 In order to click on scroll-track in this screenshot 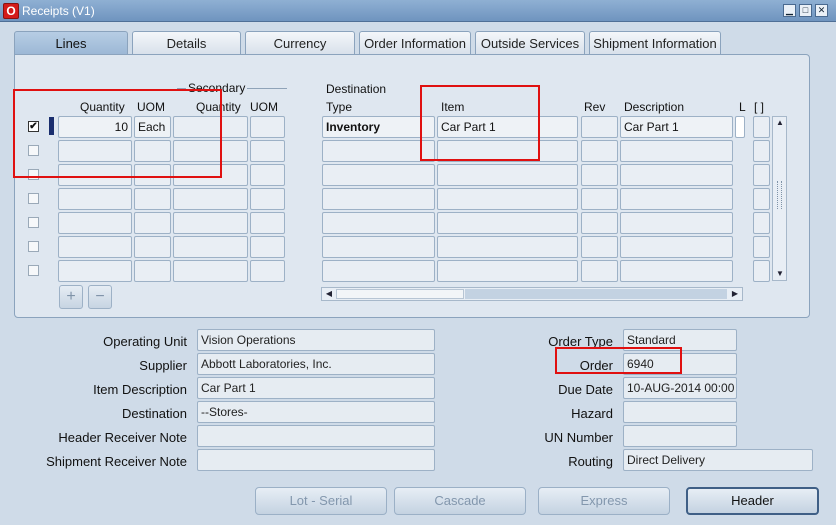, I will do `click(596, 294)`.